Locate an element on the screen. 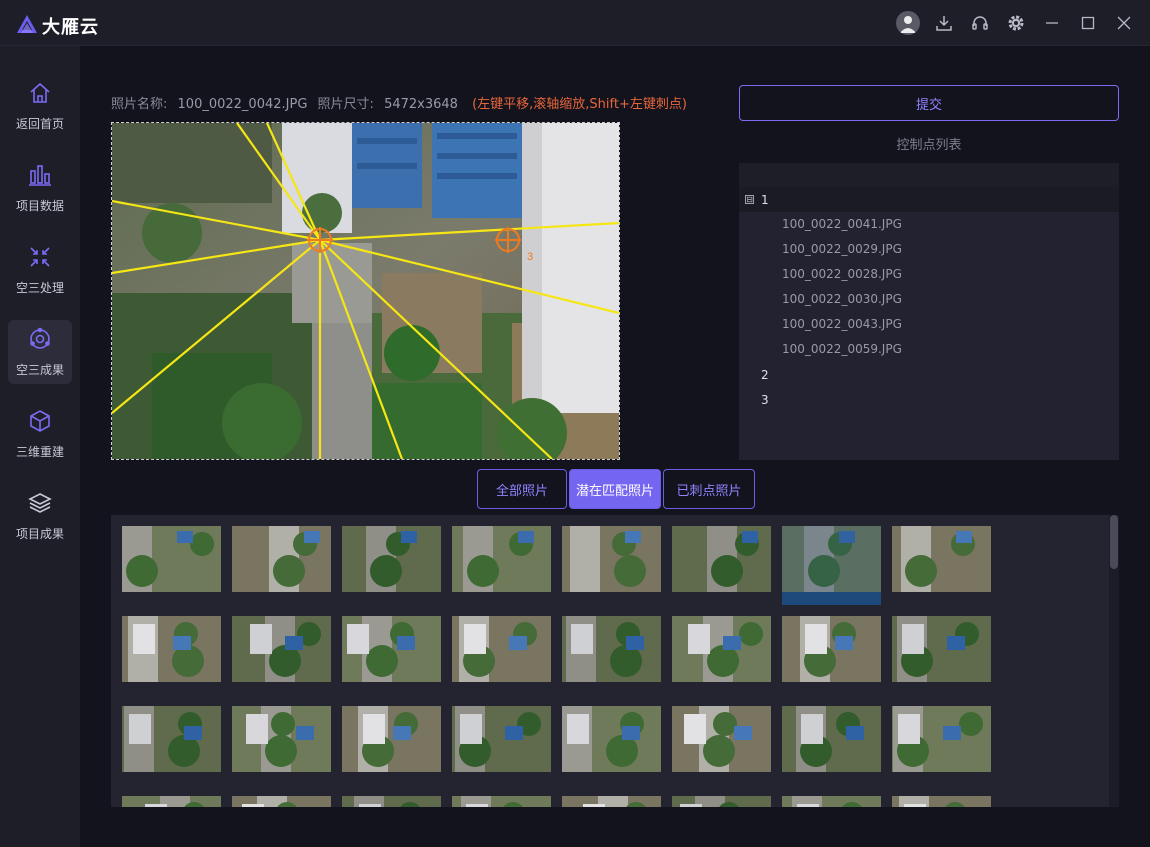  control-point-photo: 100_0022_0030.JPG is located at coordinates (929, 299).